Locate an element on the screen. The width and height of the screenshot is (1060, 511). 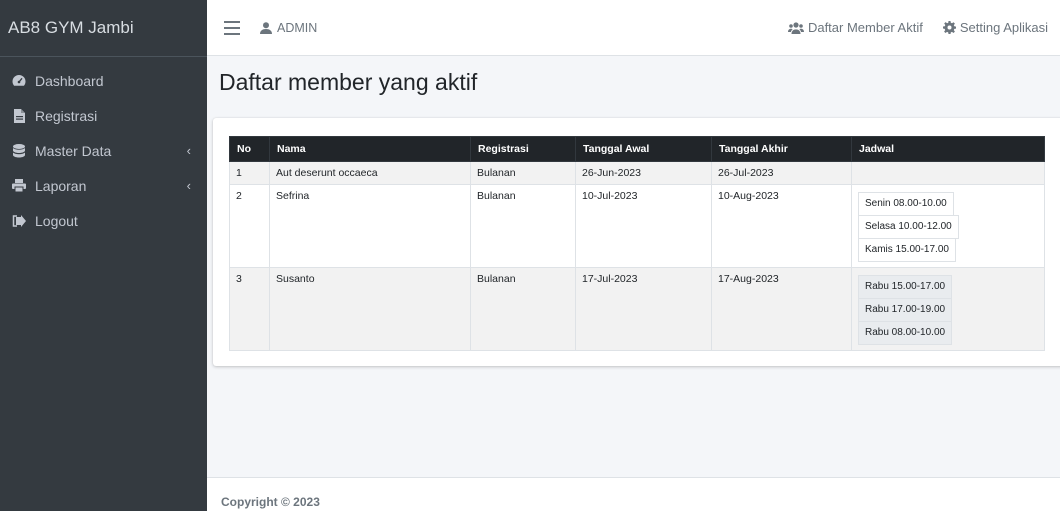
user-label: ADMIN is located at coordinates (297, 27).